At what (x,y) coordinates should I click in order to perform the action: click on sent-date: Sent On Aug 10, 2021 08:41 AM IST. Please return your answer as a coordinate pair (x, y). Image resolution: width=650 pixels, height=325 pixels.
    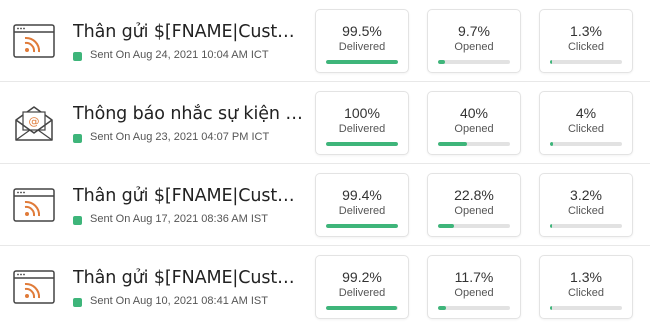
    Looking at the image, I should click on (179, 301).